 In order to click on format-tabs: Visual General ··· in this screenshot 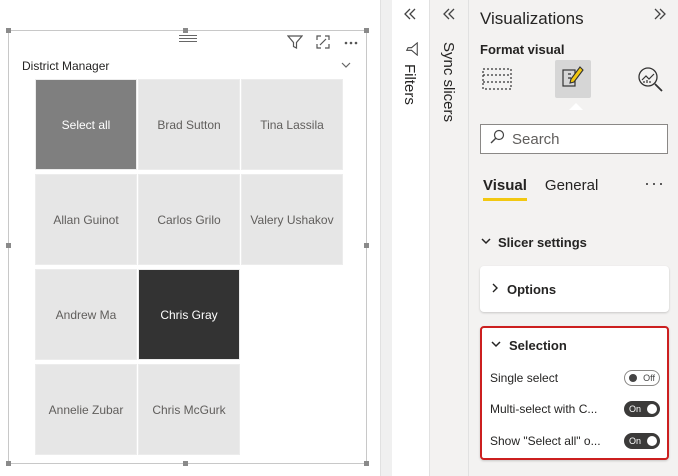, I will do `click(578, 187)`.